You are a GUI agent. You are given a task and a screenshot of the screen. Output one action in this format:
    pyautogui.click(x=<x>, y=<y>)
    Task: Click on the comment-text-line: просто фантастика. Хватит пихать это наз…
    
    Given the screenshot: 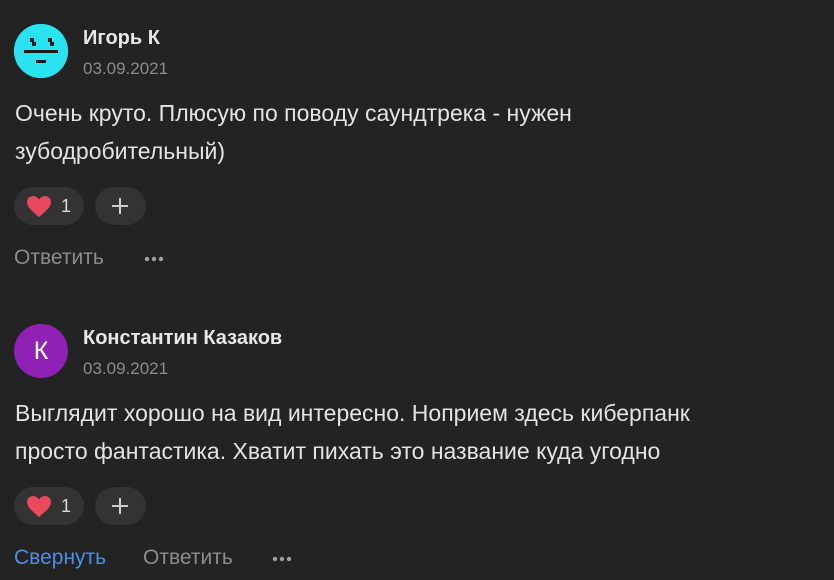 What is the action you would take?
    pyautogui.click(x=338, y=451)
    